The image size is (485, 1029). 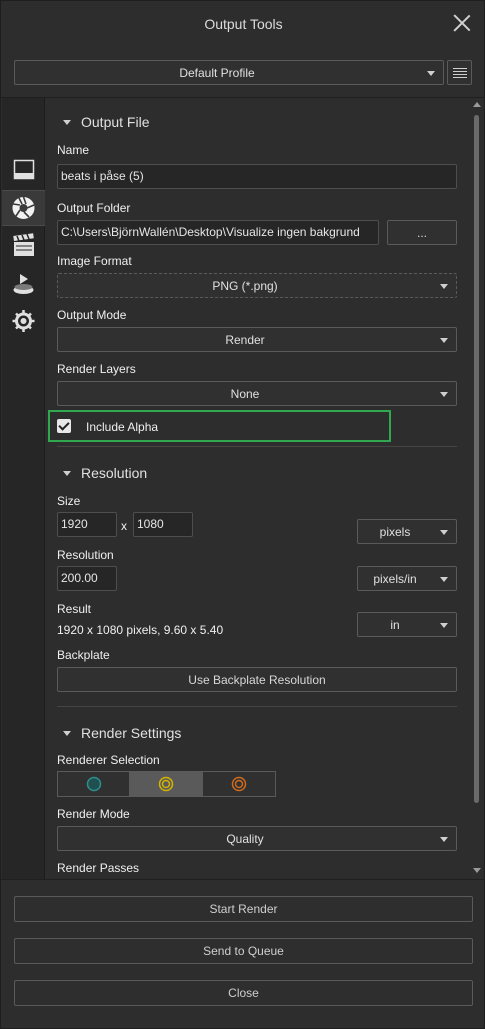 I want to click on render-mode-dropdown: Quality, so click(x=257, y=838).